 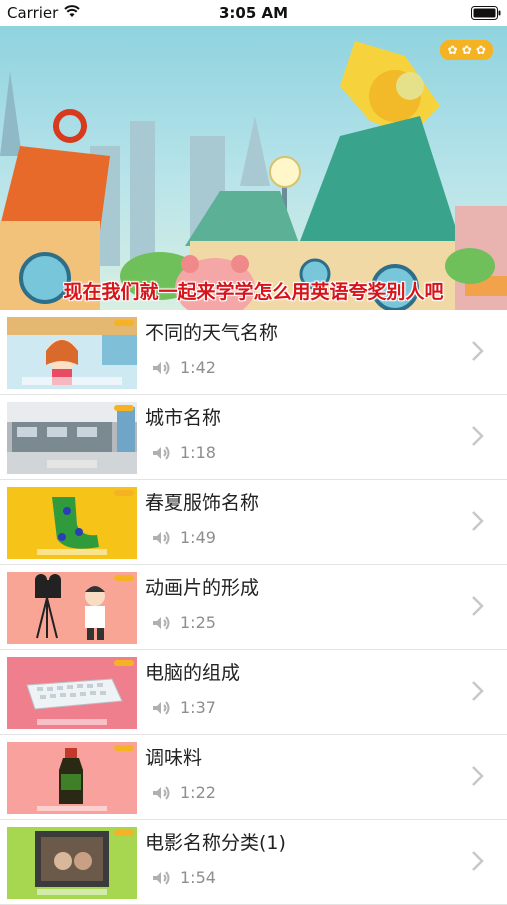 I want to click on lesson-duration: 1:25, so click(x=198, y=622).